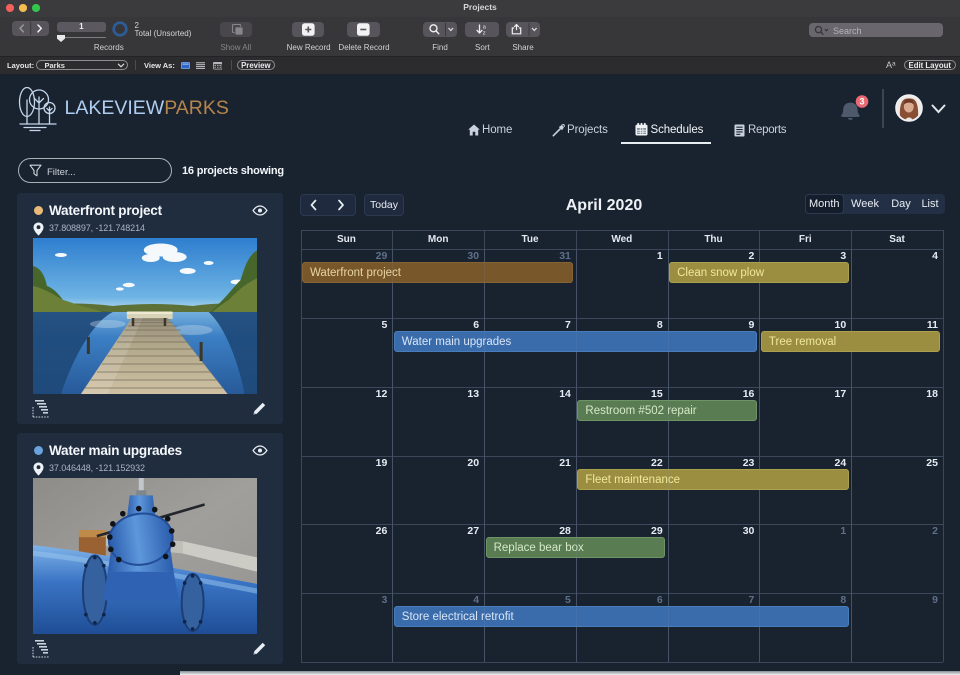  Describe the element at coordinates (861, 102) in the screenshot. I see `svg-text: 3` at that location.